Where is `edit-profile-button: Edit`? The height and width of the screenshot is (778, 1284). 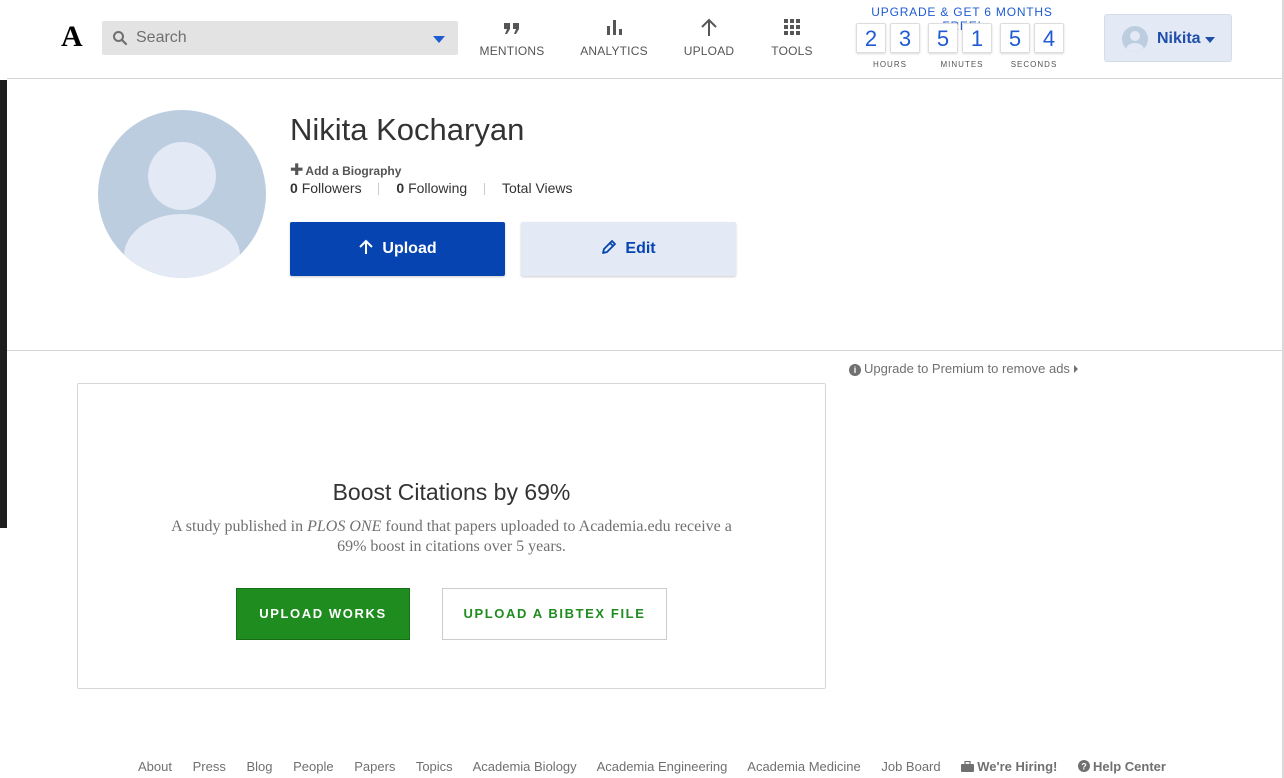 edit-profile-button: Edit is located at coordinates (628, 249).